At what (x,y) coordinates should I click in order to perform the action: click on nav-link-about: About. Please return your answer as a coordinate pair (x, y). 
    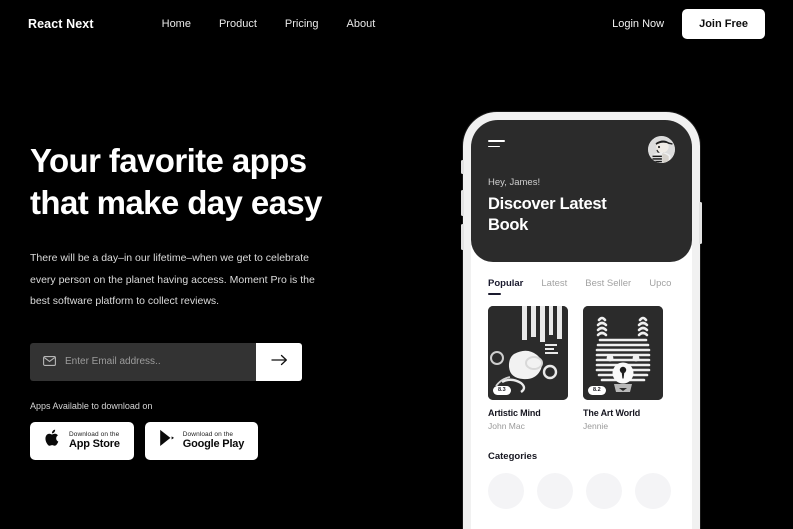
    Looking at the image, I should click on (361, 24).